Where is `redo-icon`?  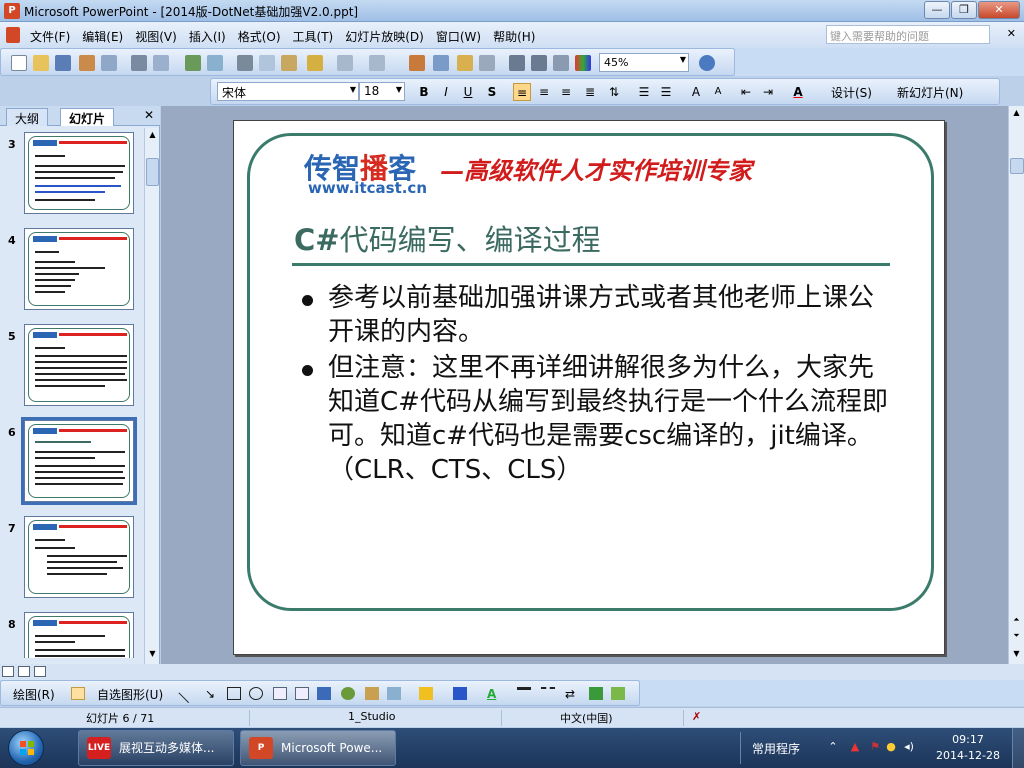 redo-icon is located at coordinates (377, 63).